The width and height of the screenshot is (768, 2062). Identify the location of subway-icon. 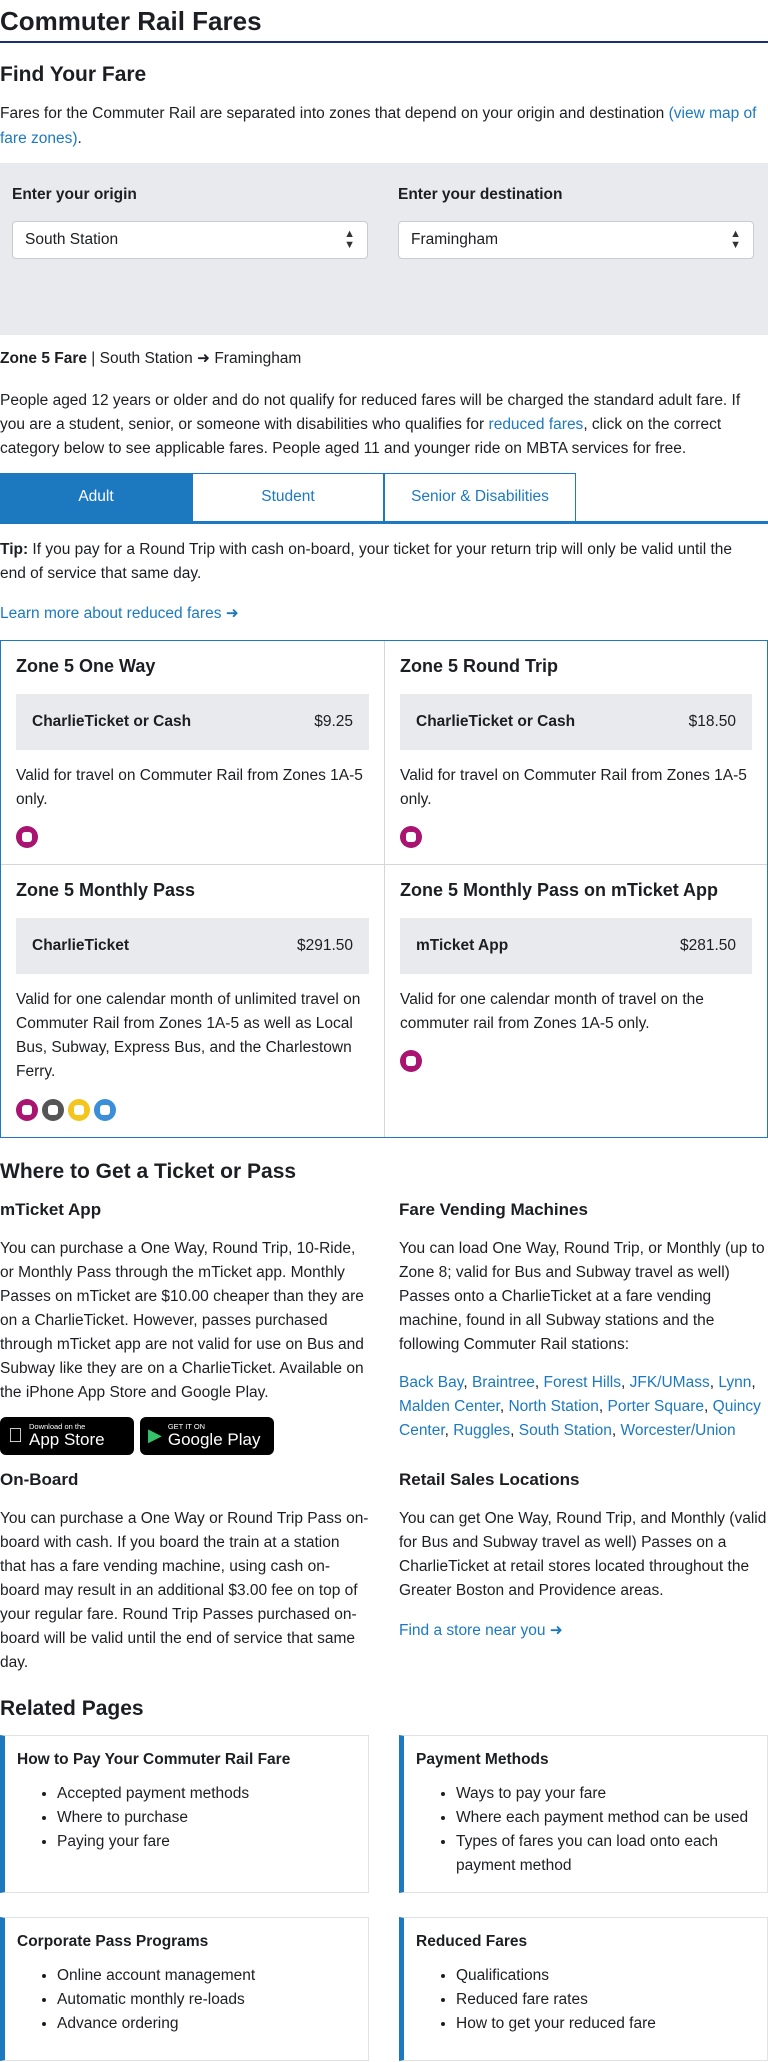
(79, 1109).